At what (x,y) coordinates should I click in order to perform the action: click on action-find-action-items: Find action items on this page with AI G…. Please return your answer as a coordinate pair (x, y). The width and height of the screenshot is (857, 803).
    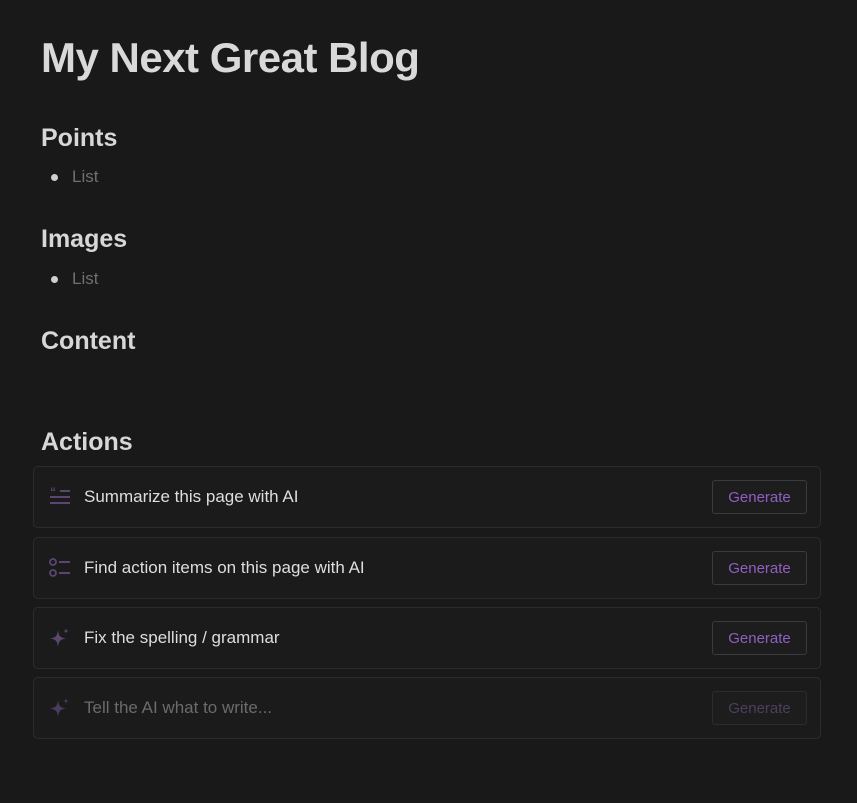
    Looking at the image, I should click on (427, 568).